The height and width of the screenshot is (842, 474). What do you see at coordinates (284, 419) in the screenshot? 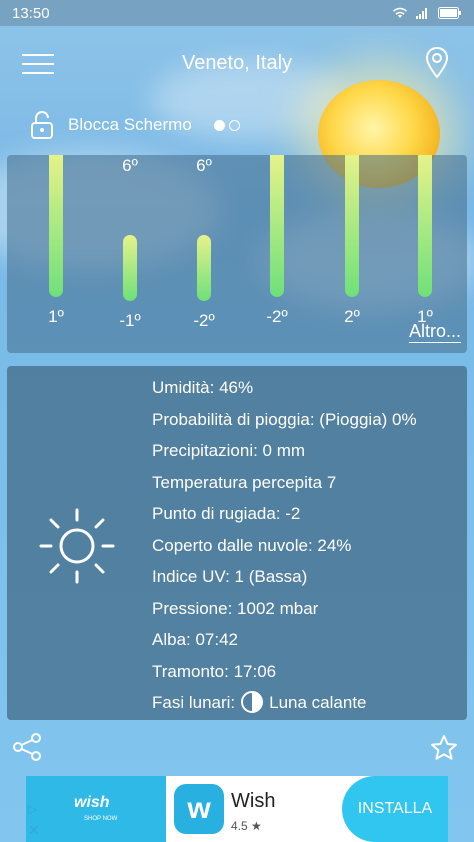
I see `detail-row: Probabilità di pioggia: (Pioggia) 0%` at bounding box center [284, 419].